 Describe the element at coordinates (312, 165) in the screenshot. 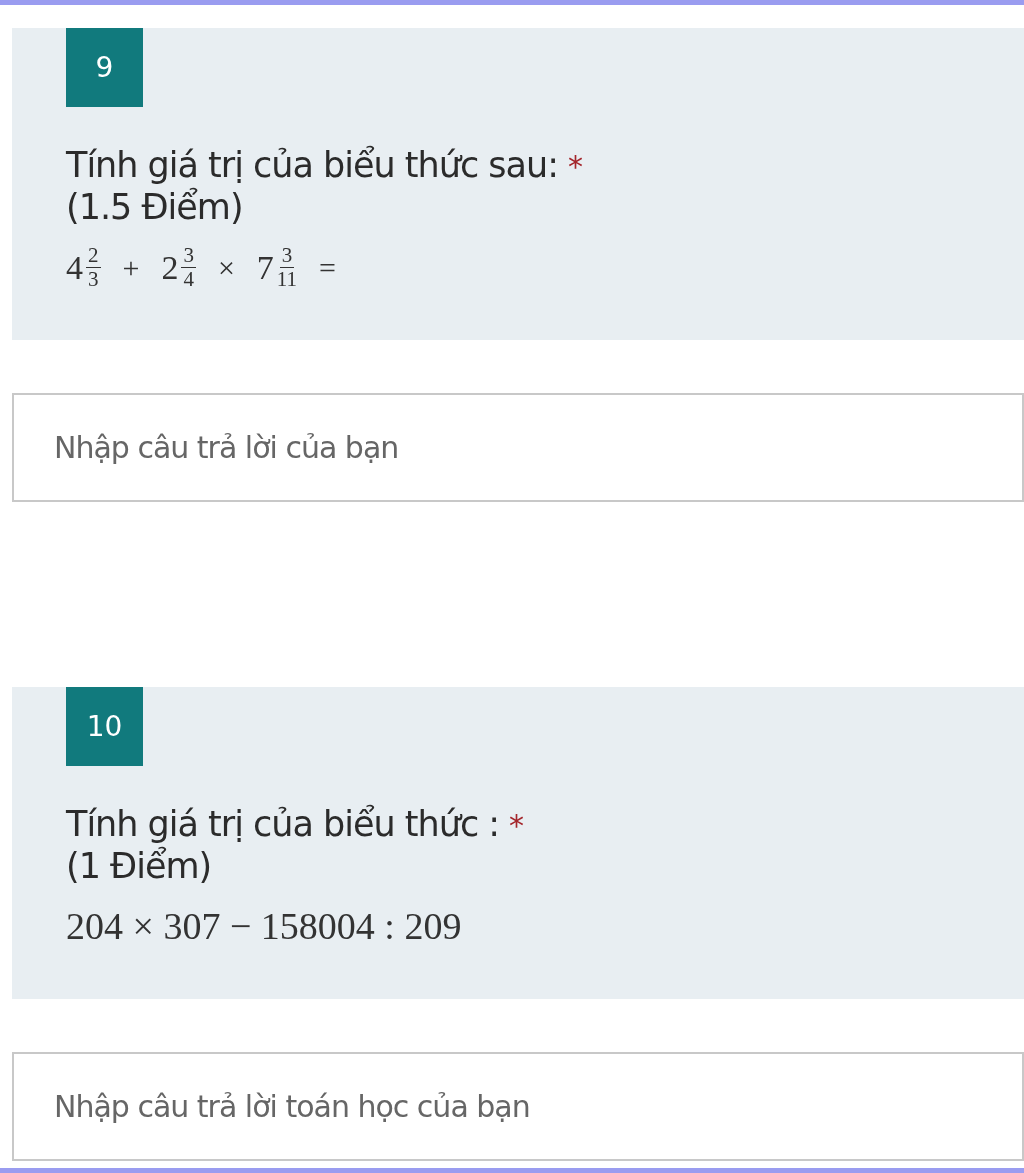

I see `question-title: Tính giá trị của biểu thức sau:` at that location.